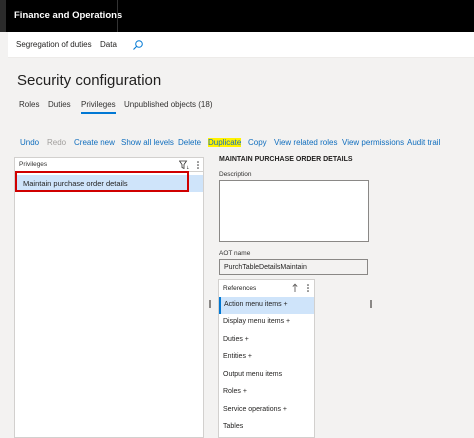 The height and width of the screenshot is (438, 474). What do you see at coordinates (108, 44) in the screenshot?
I see `breadcrumb-data: Data` at bounding box center [108, 44].